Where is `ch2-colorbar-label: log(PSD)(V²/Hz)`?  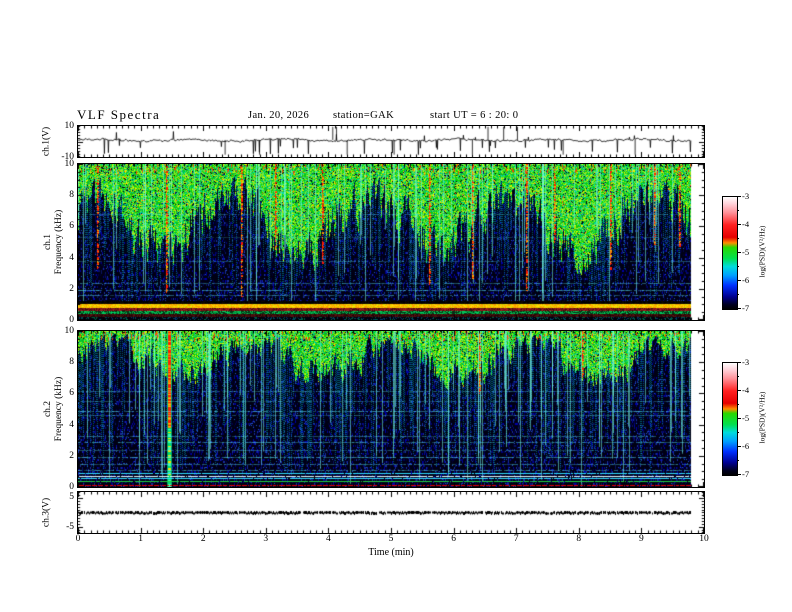 ch2-colorbar-label: log(PSD)(V²/Hz) is located at coordinates (762, 417).